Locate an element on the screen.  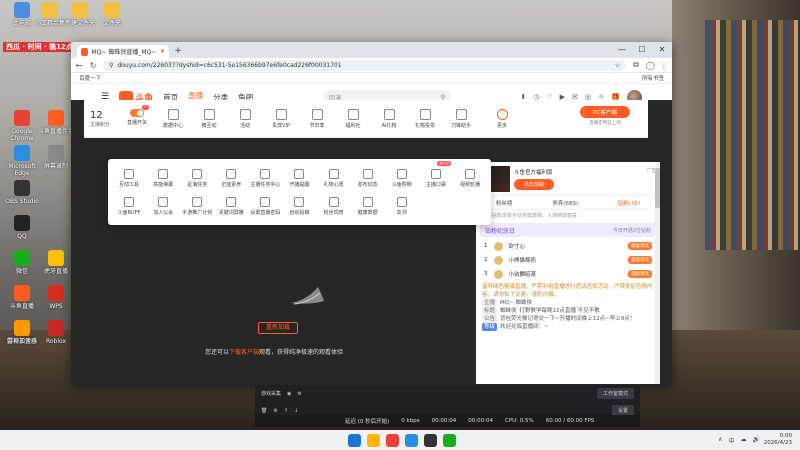
obs-source: 游戏采集 is located at coordinates (271, 393).